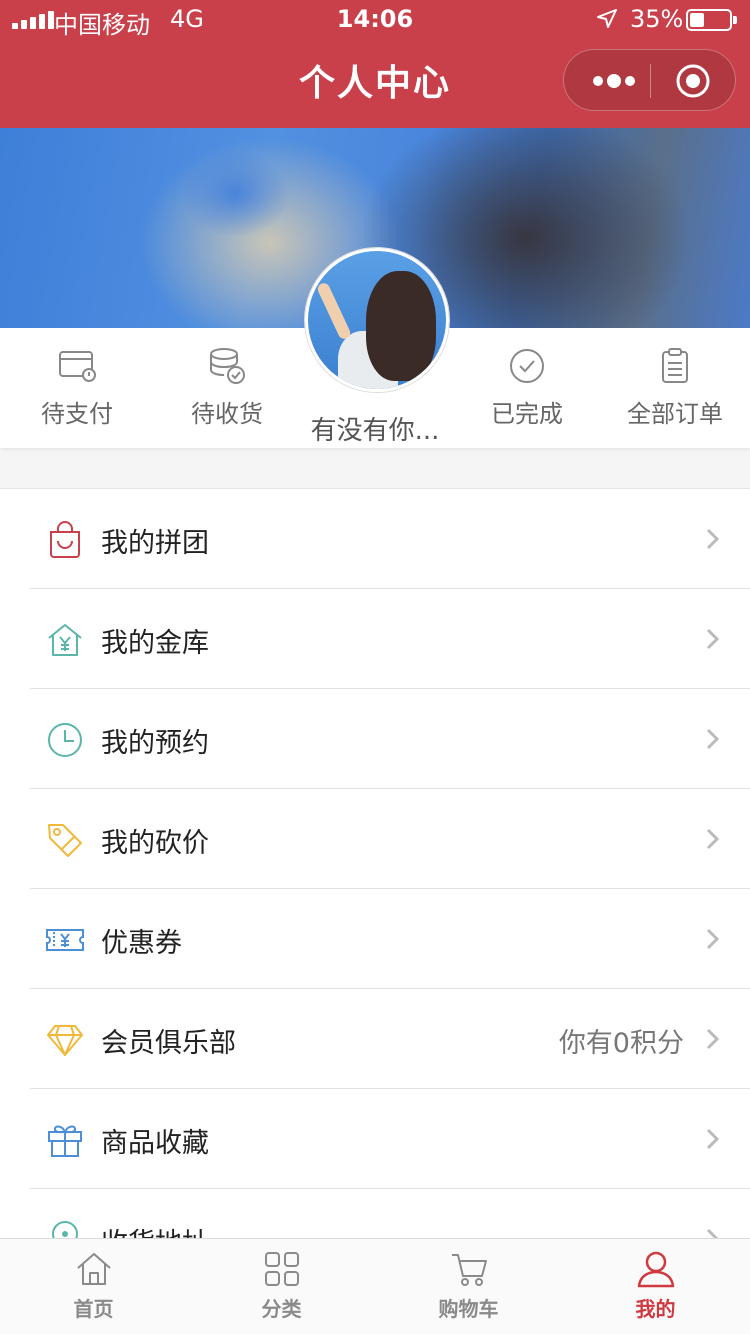 Image resolution: width=750 pixels, height=1334 pixels. What do you see at coordinates (155, 543) in the screenshot?
I see `menu-label: 我的拼团` at bounding box center [155, 543].